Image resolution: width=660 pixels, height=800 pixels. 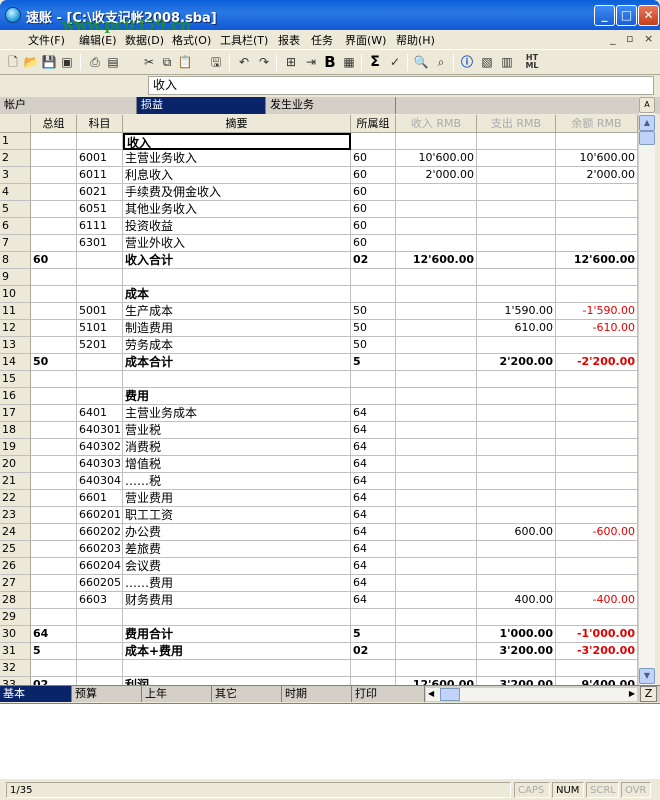 I want to click on row-number: 27, so click(x=15, y=583).